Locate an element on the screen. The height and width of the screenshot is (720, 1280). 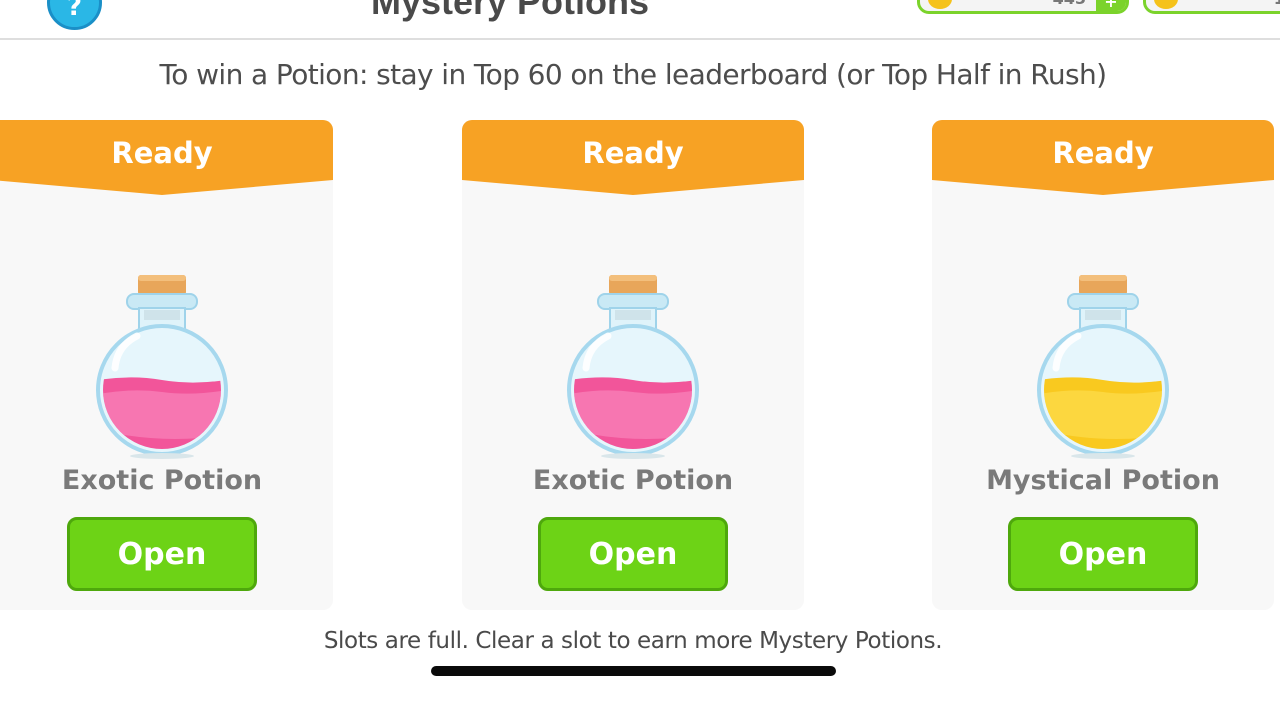
lives-value: 14 is located at coordinates (1277, 4).